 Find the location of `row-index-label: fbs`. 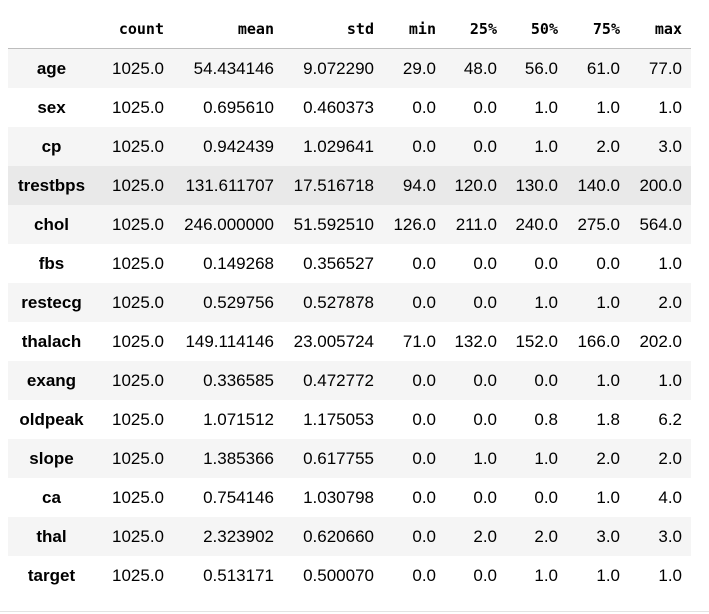

row-index-label: fbs is located at coordinates (51, 263).